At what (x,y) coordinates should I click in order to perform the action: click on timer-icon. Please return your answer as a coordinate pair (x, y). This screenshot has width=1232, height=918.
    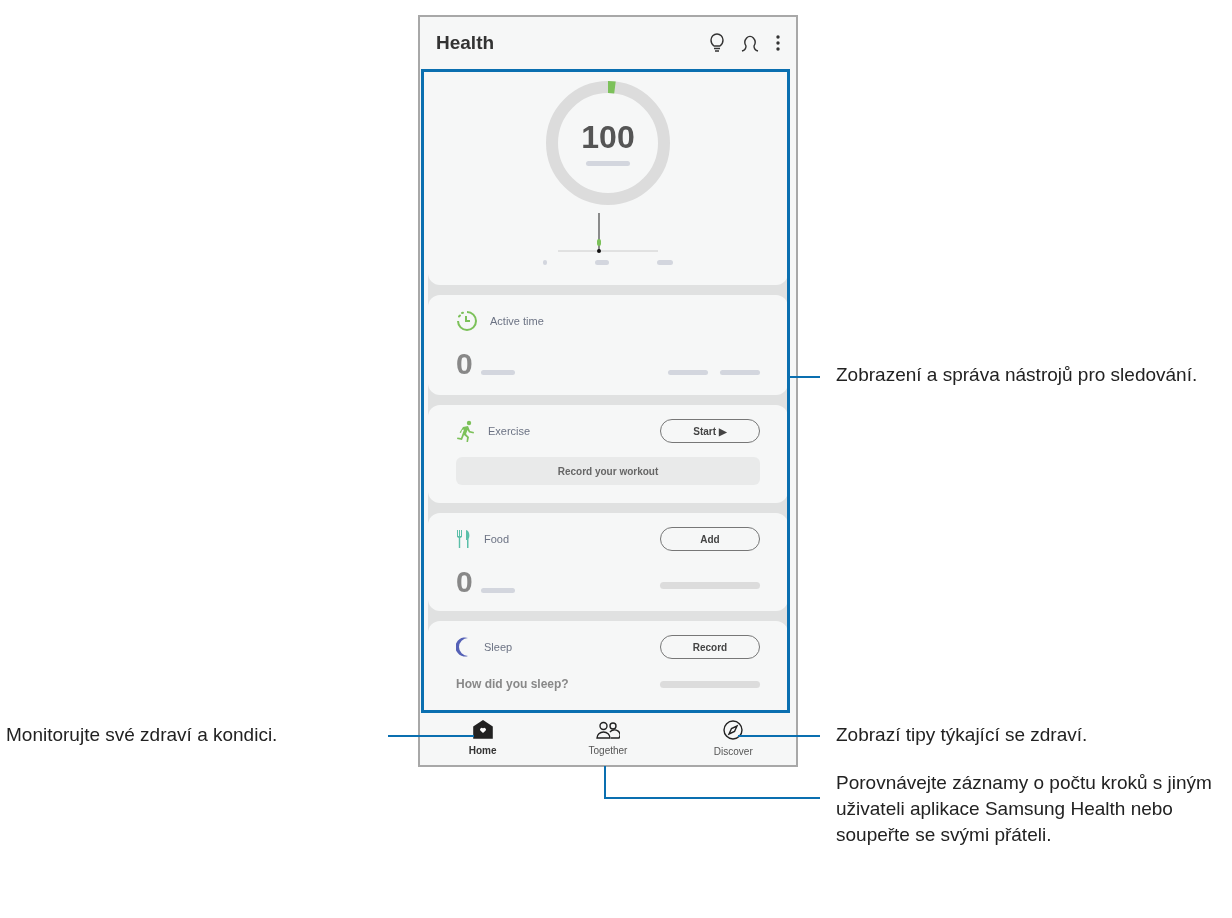
    Looking at the image, I should click on (467, 321).